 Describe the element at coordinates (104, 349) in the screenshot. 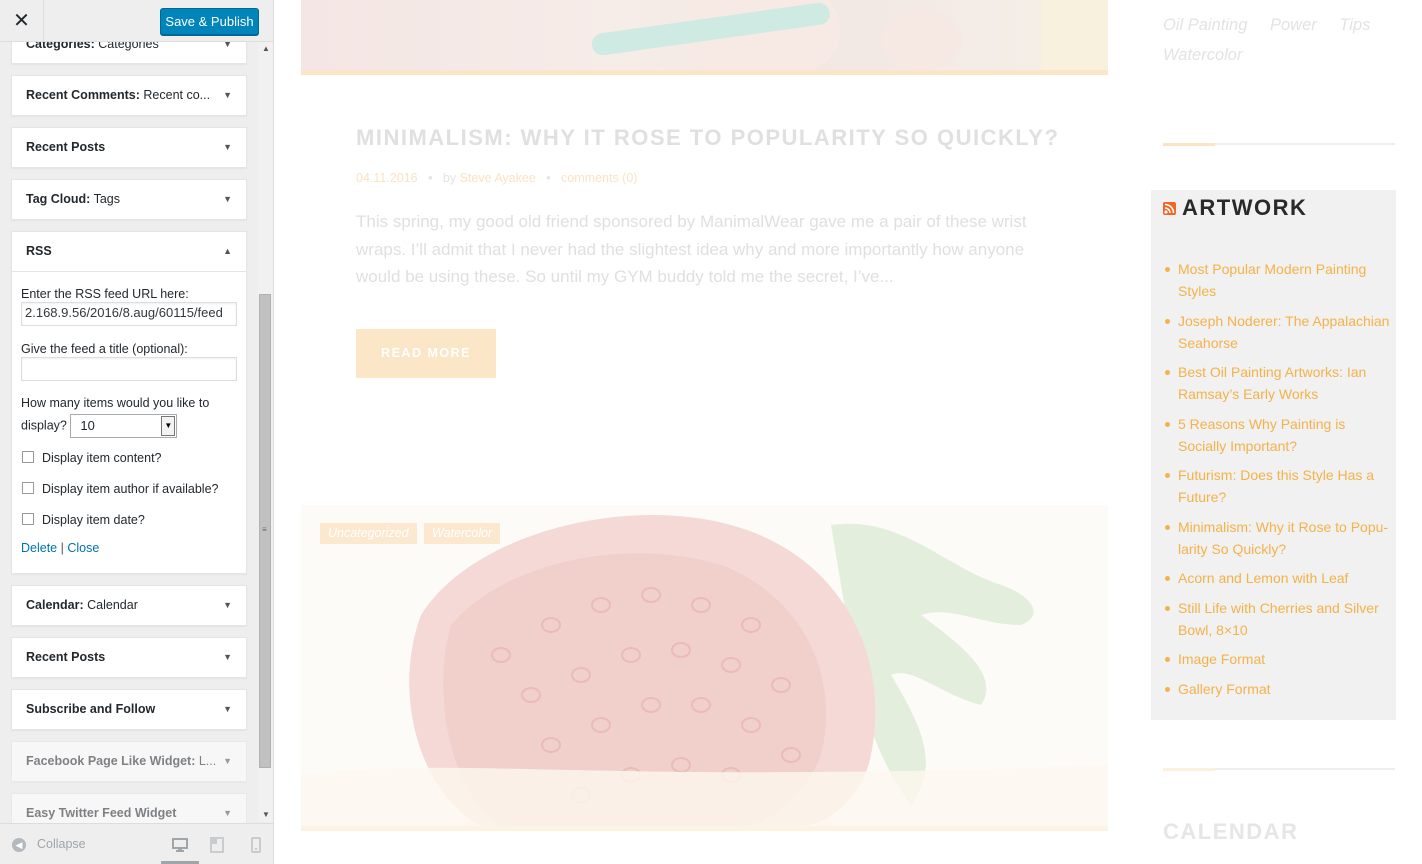

I see `feed-title-label: Give the feed a title (optional):` at that location.